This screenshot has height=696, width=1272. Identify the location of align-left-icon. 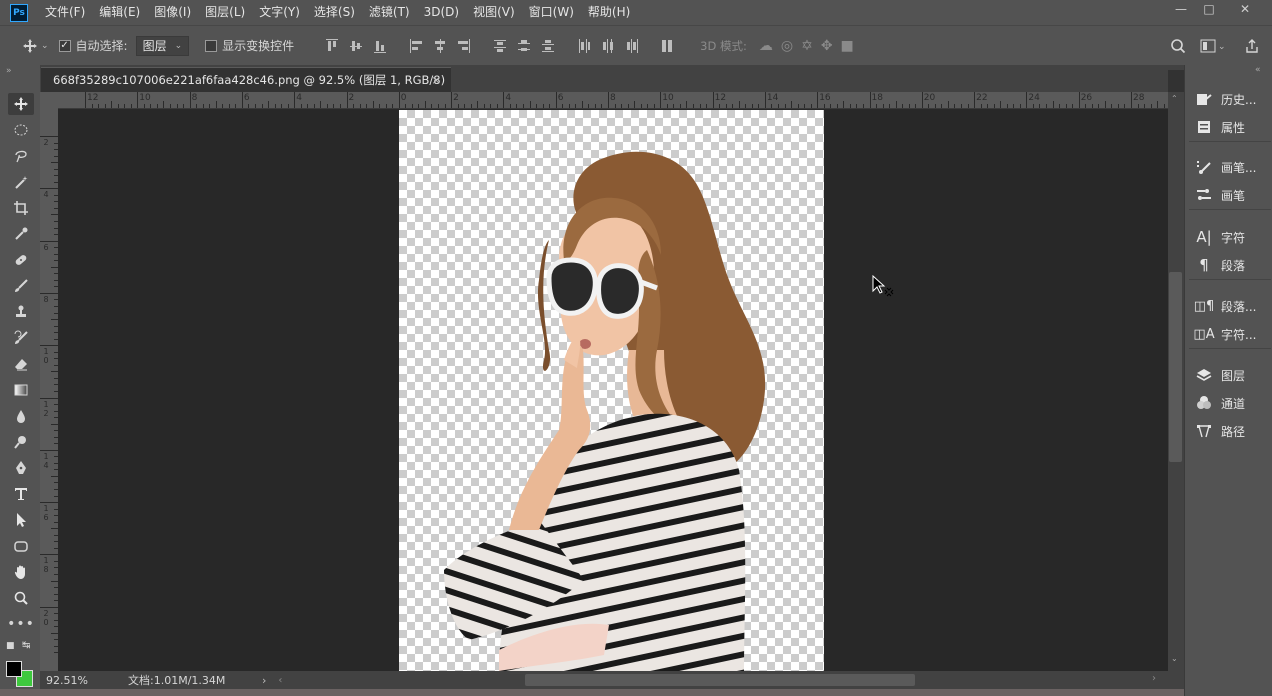
(416, 45).